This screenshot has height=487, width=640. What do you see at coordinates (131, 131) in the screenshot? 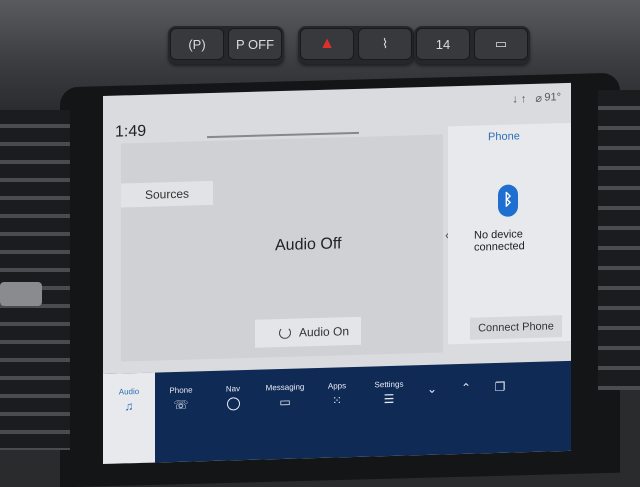
I see `clock: 1:49` at bounding box center [131, 131].